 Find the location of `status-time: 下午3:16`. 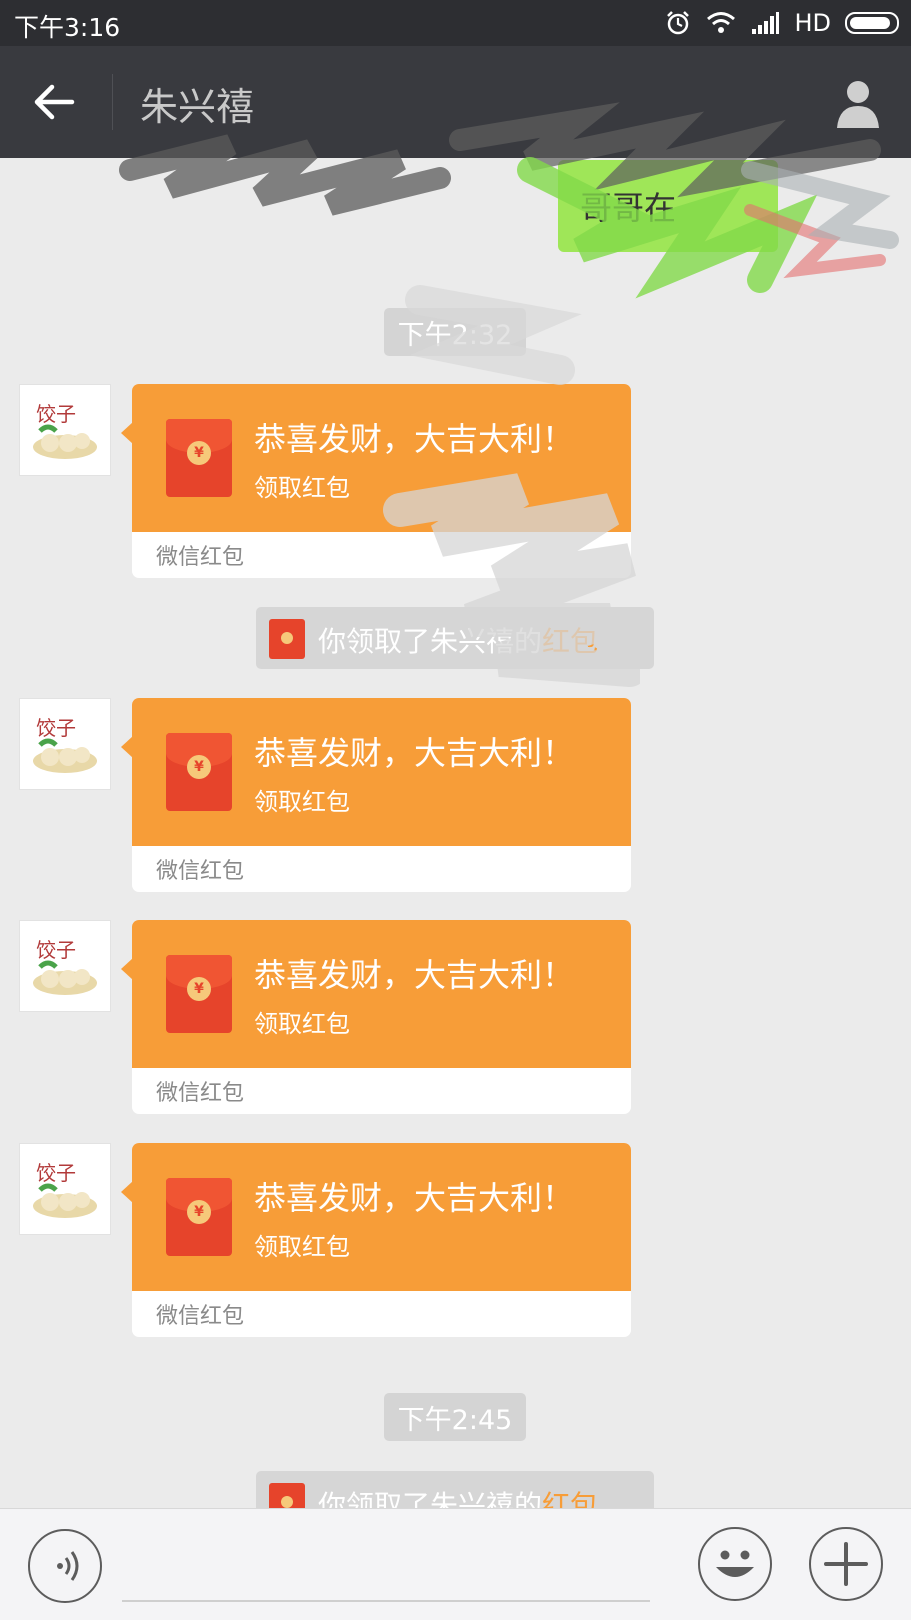

status-time: 下午3:16 is located at coordinates (67, 27).